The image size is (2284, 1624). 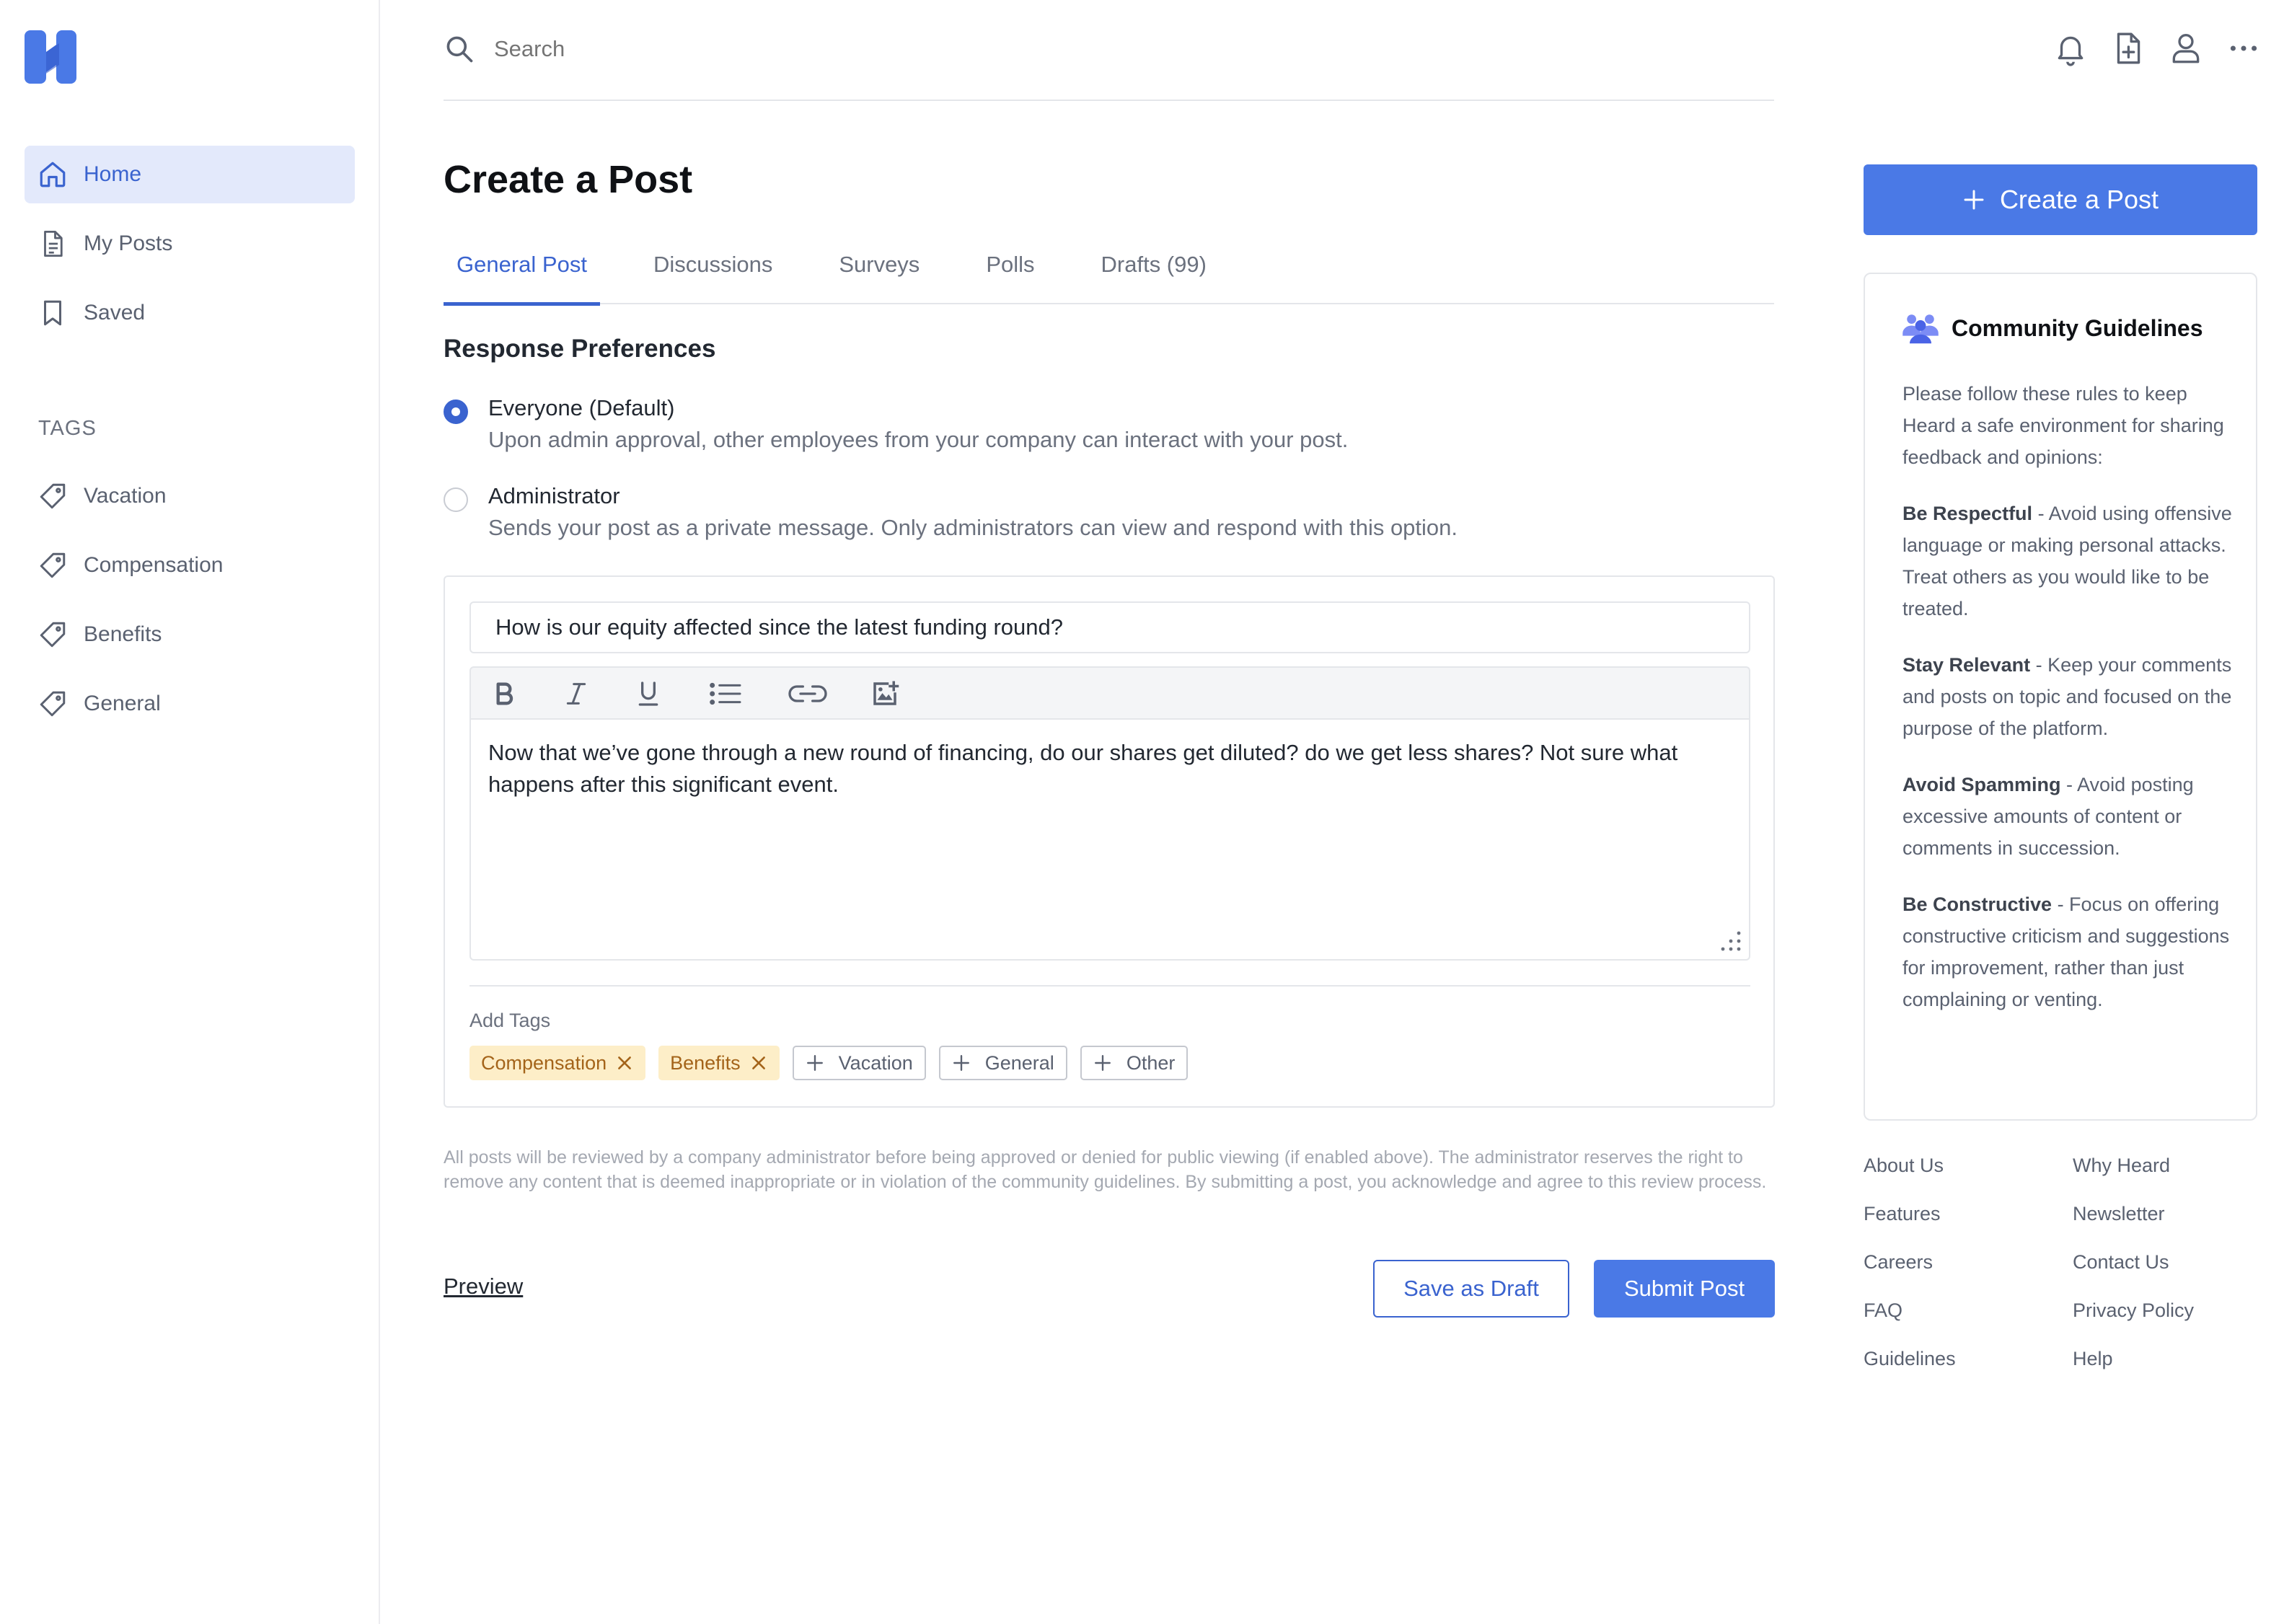 I want to click on tag-item-general: General, so click(x=190, y=704).